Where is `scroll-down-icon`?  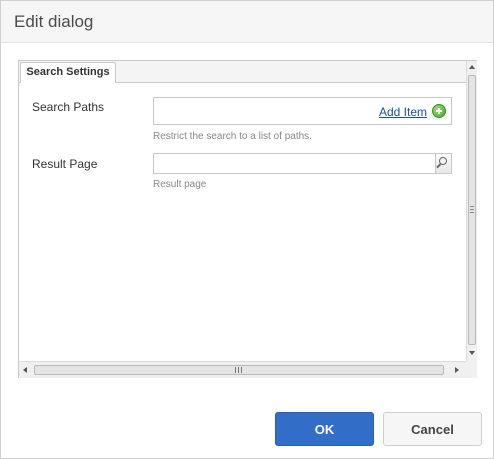
scroll-down-icon is located at coordinates (472, 353).